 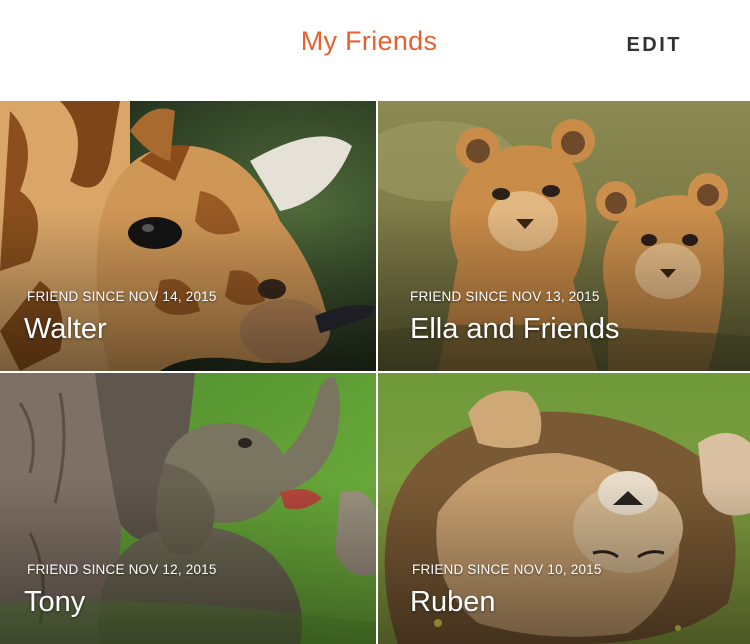 What do you see at coordinates (654, 45) in the screenshot?
I see `edit-button: EDIT` at bounding box center [654, 45].